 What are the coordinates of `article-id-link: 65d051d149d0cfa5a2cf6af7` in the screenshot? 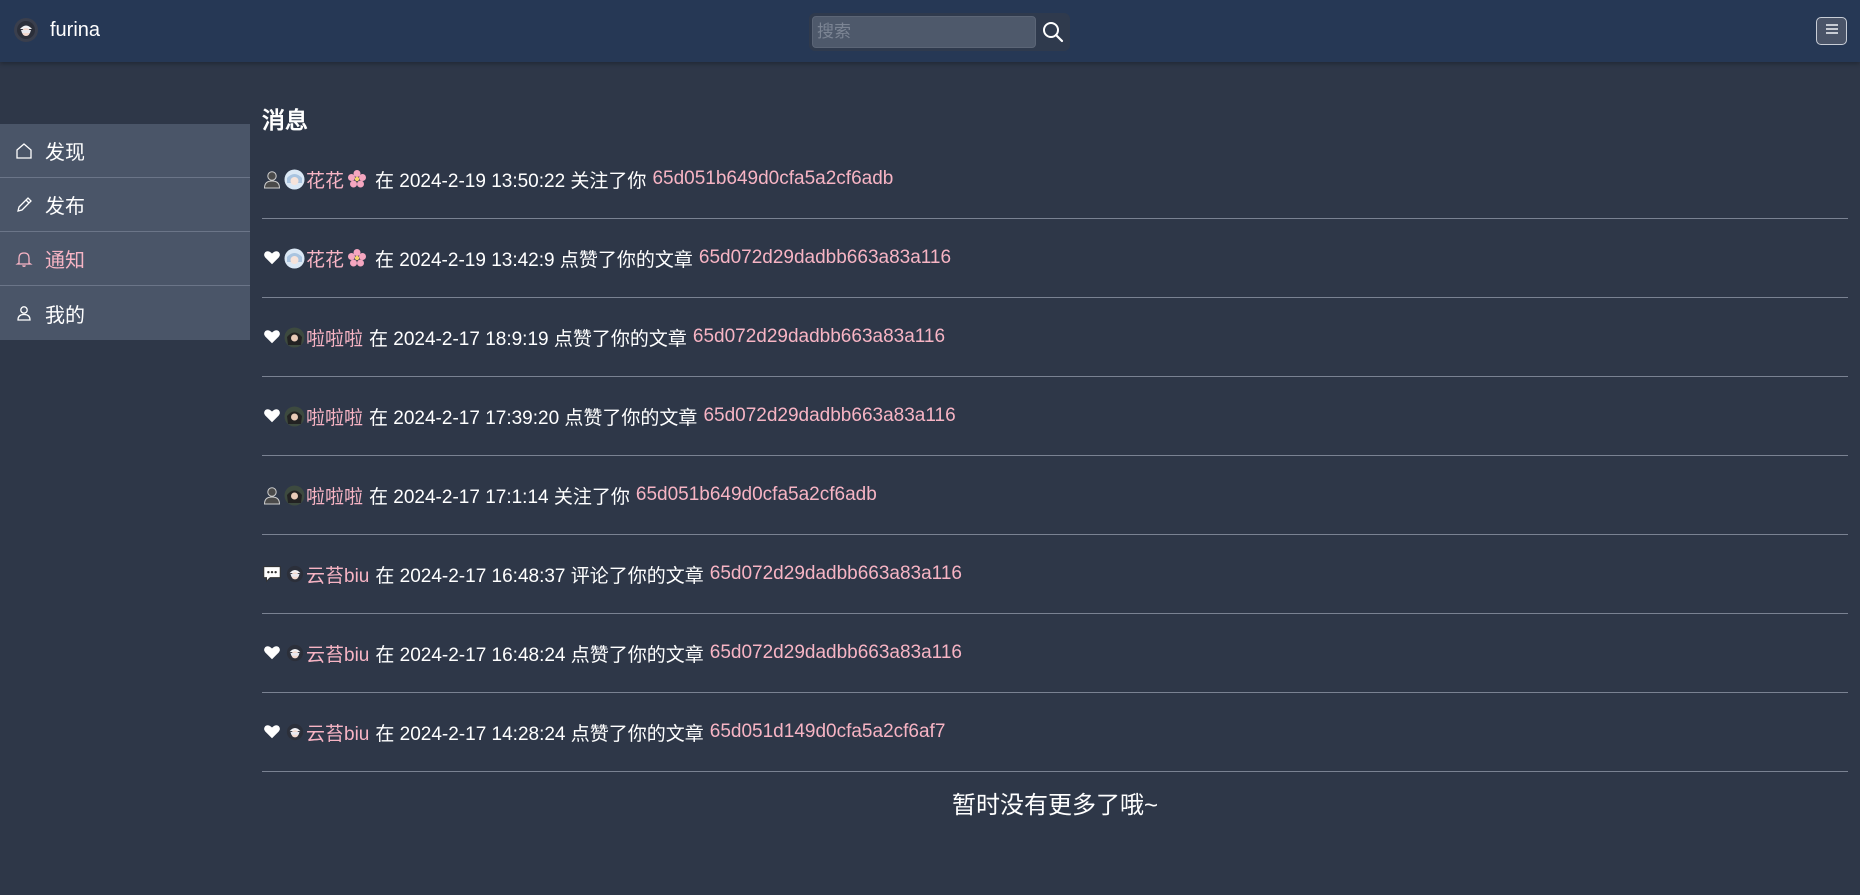 It's located at (828, 732).